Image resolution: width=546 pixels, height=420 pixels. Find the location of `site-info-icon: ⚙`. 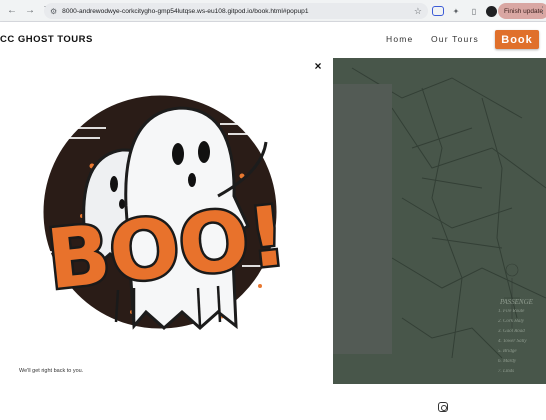

site-info-icon: ⚙ is located at coordinates (53, 11).